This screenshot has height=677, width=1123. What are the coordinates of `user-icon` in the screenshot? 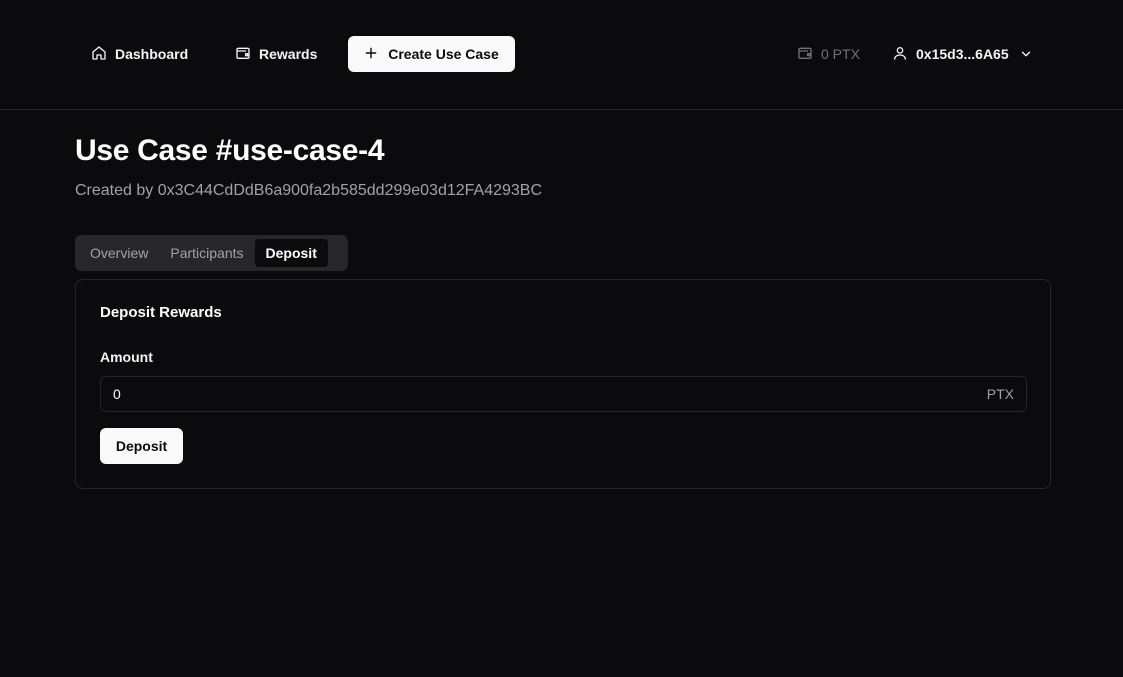 It's located at (900, 54).